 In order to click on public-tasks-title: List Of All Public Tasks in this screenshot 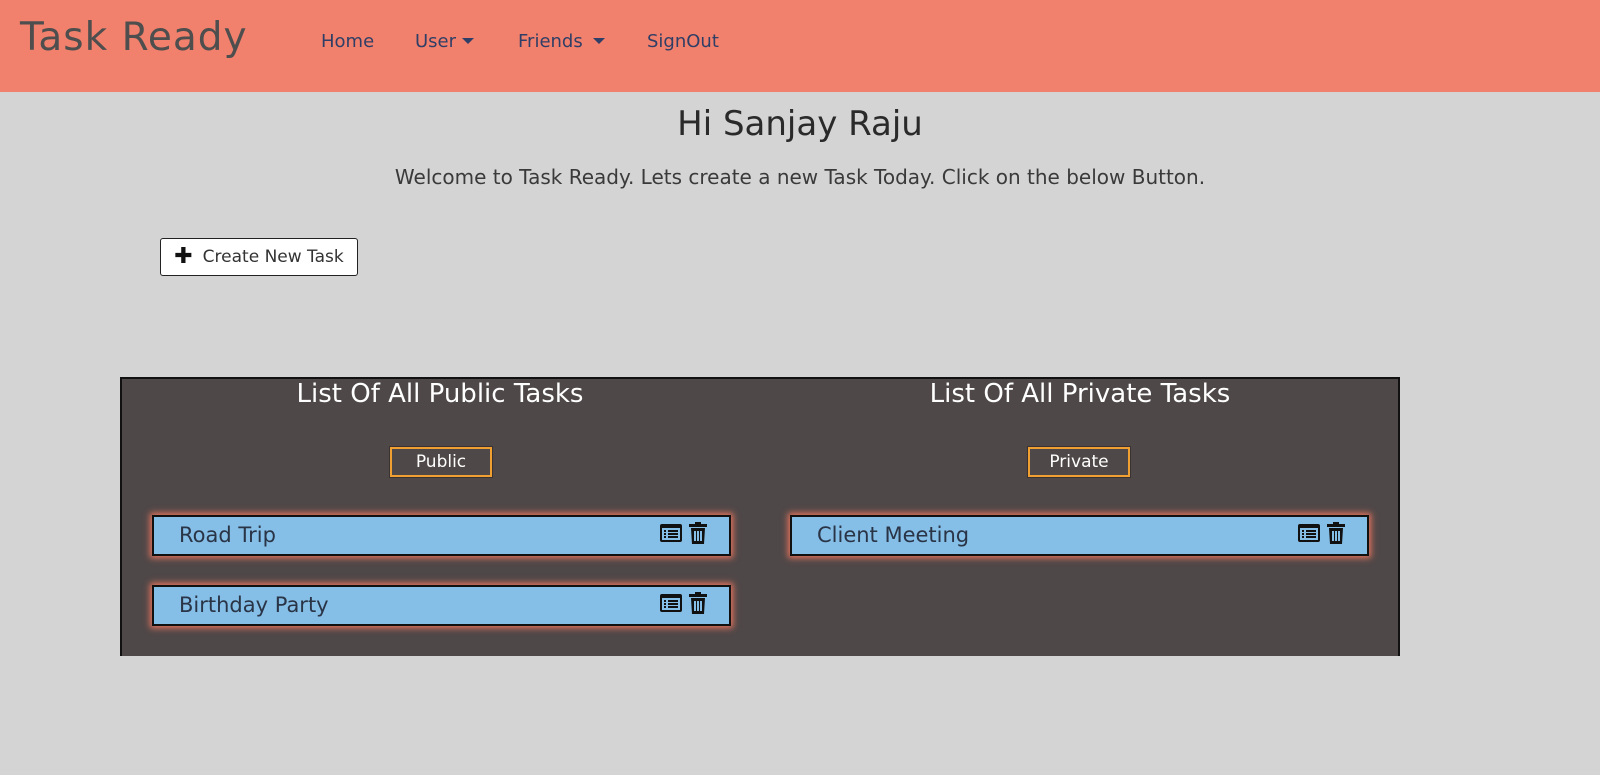, I will do `click(440, 394)`.